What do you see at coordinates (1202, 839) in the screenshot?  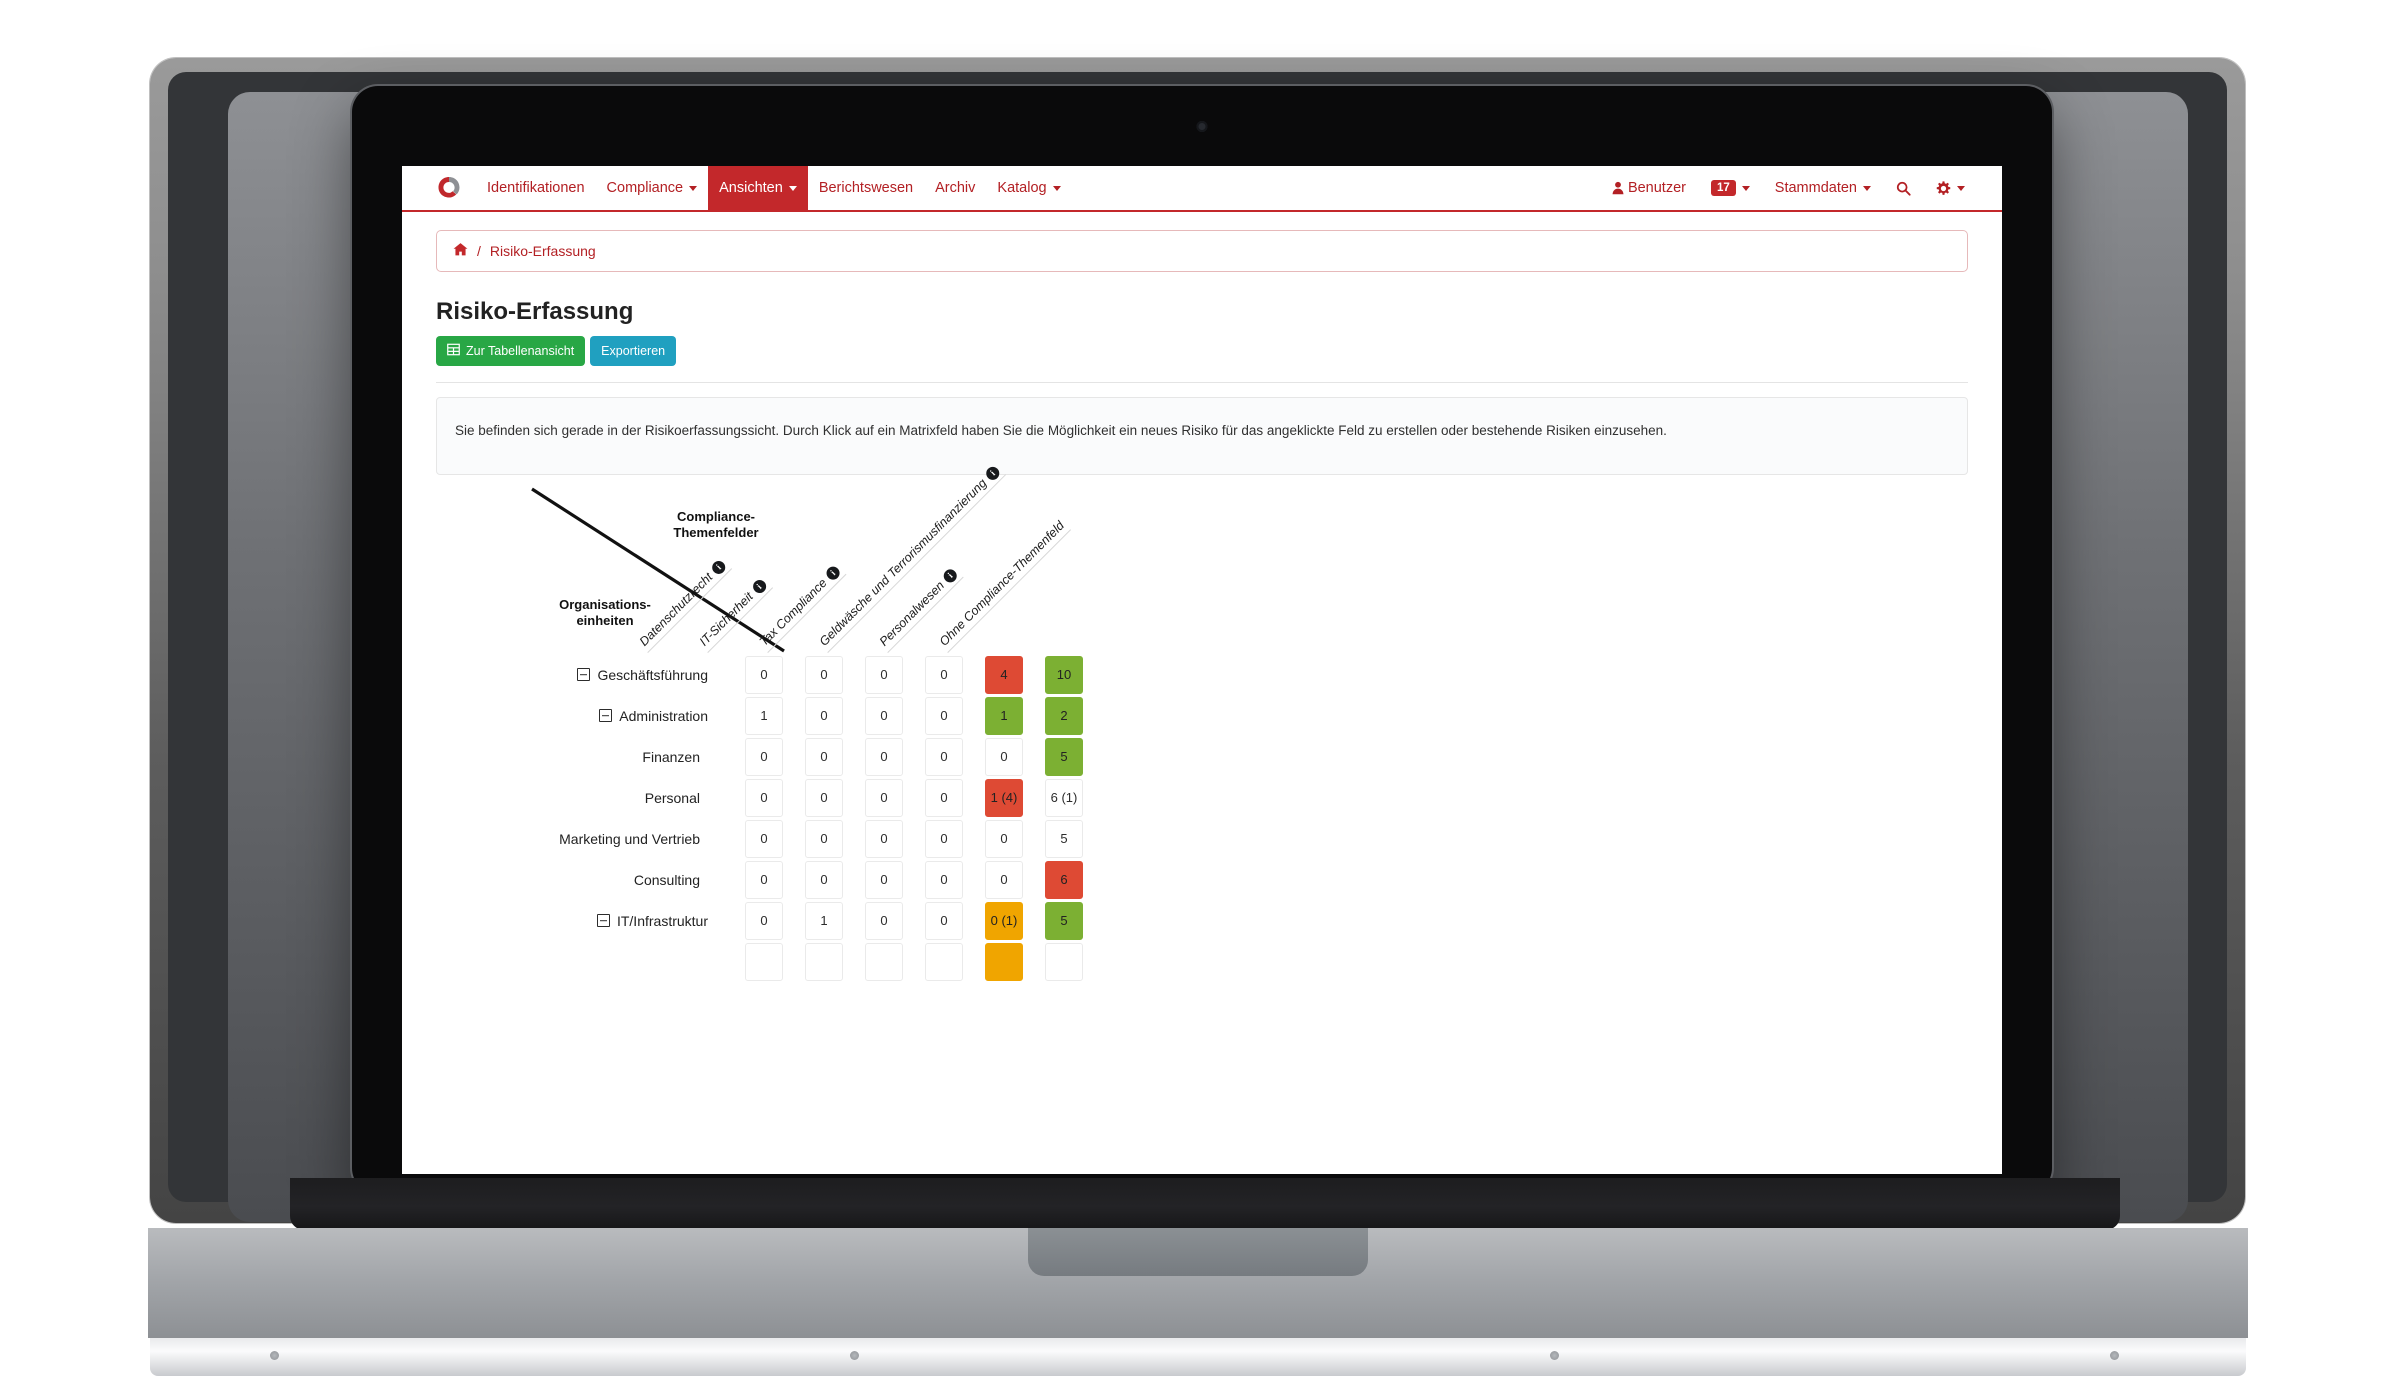 I see `matrix-row: Marketing und Vertrieb 0 0 0 0 0 5` at bounding box center [1202, 839].